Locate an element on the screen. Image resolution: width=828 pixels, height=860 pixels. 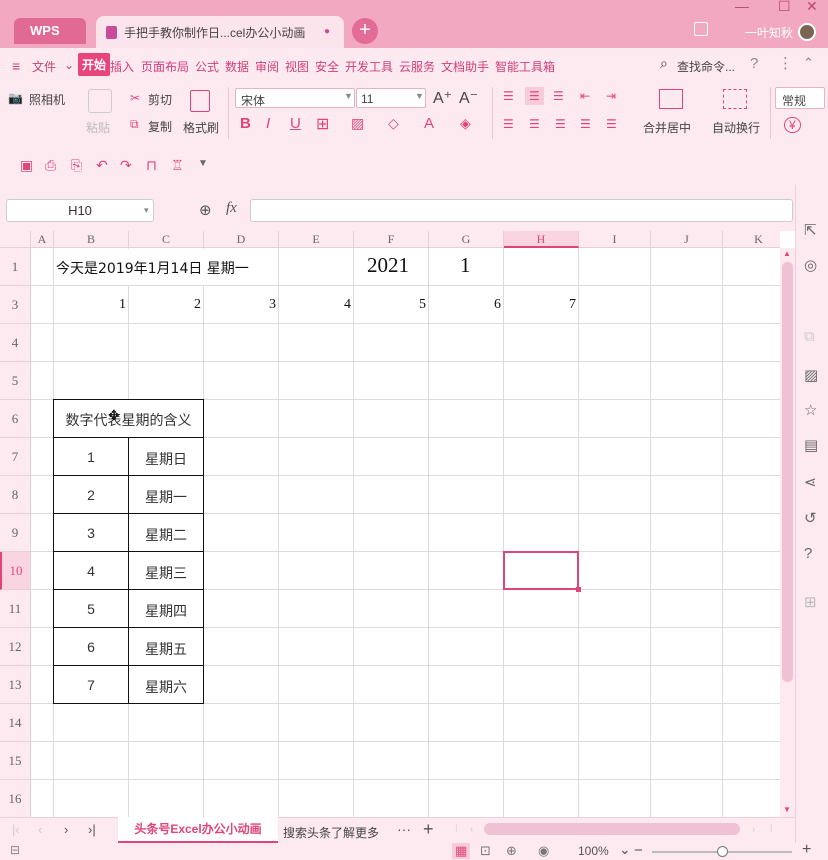
selected-cell-h10 is located at coordinates (541, 570).